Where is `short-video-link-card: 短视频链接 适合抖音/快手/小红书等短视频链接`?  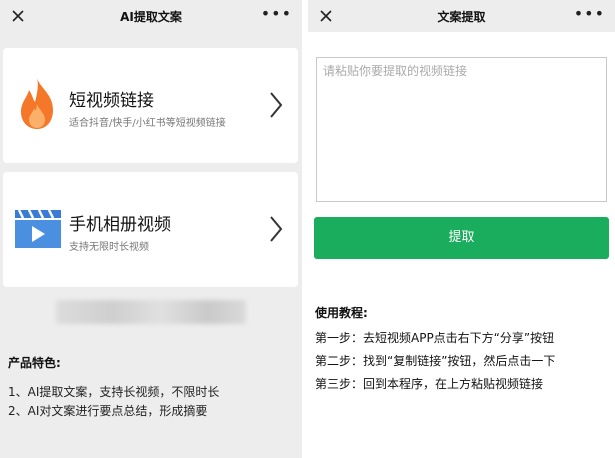 short-video-link-card: 短视频链接 适合抖音/快手/小红书等短视频链接 is located at coordinates (150, 105).